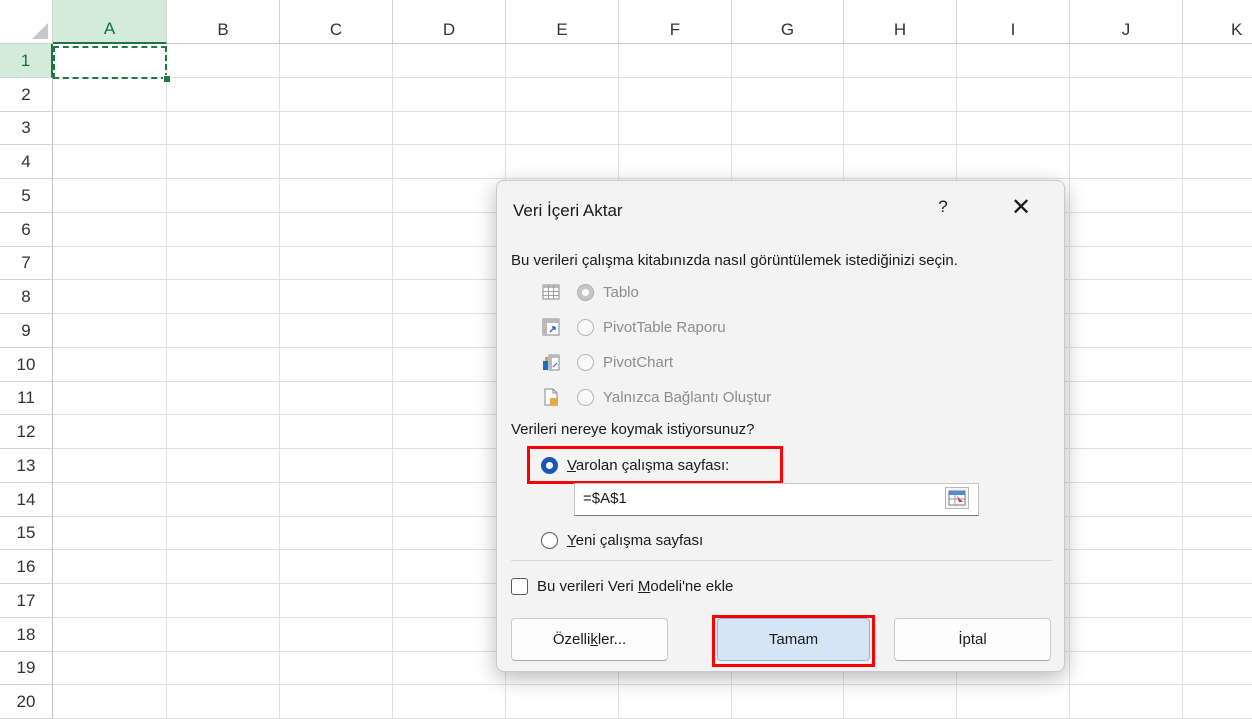 The width and height of the screenshot is (1252, 719). What do you see at coordinates (549, 465) in the screenshot?
I see `existing-sheet-radio` at bounding box center [549, 465].